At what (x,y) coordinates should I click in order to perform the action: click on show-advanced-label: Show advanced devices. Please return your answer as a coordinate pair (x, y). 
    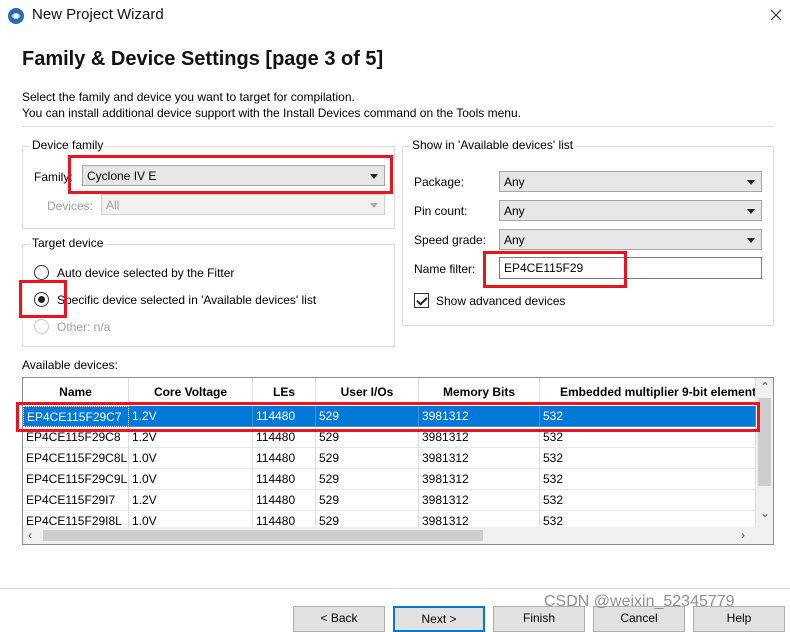
    Looking at the image, I should click on (501, 301).